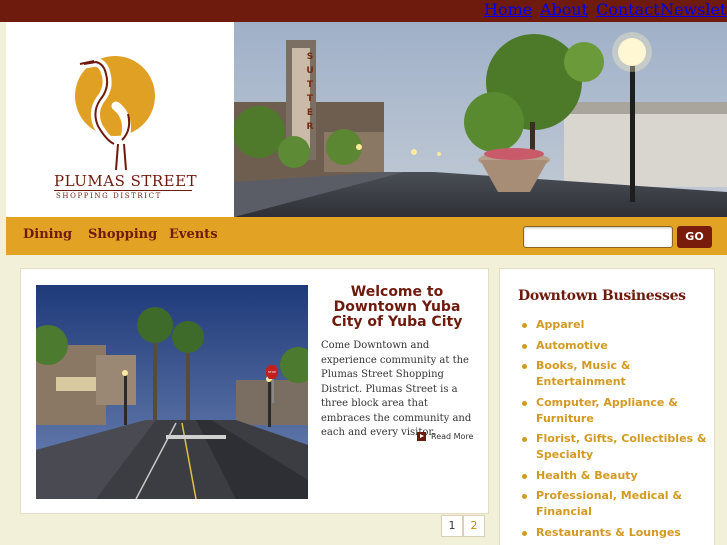 Image resolution: width=727 pixels, height=545 pixels. I want to click on logo-divider, so click(123, 190).